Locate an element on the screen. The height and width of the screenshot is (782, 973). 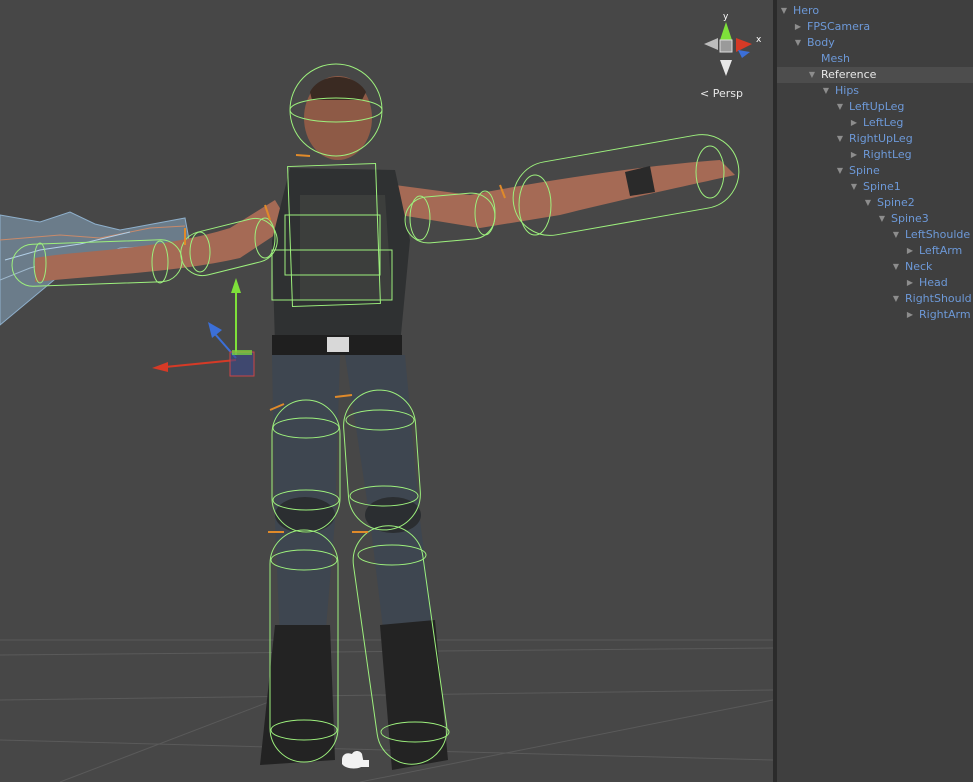
hierarchy-item-label: RightArm is located at coordinates (945, 314).